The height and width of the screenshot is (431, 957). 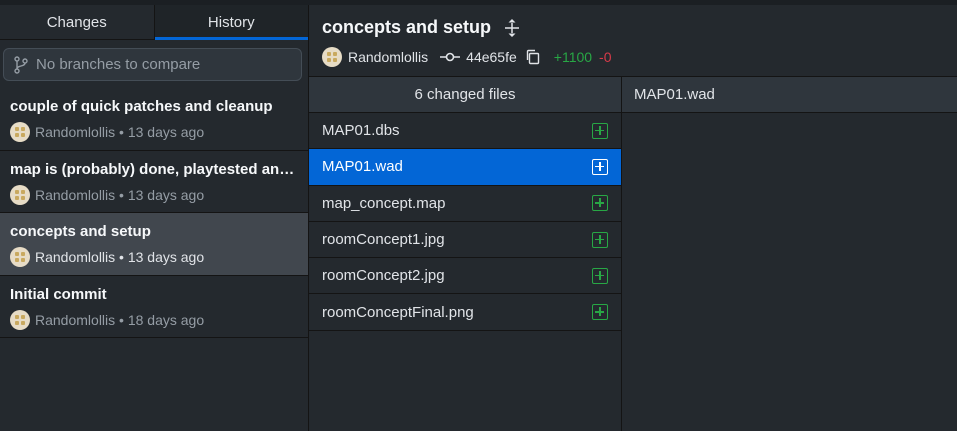 I want to click on file-item: roomConceptFinal.png, so click(x=465, y=312).